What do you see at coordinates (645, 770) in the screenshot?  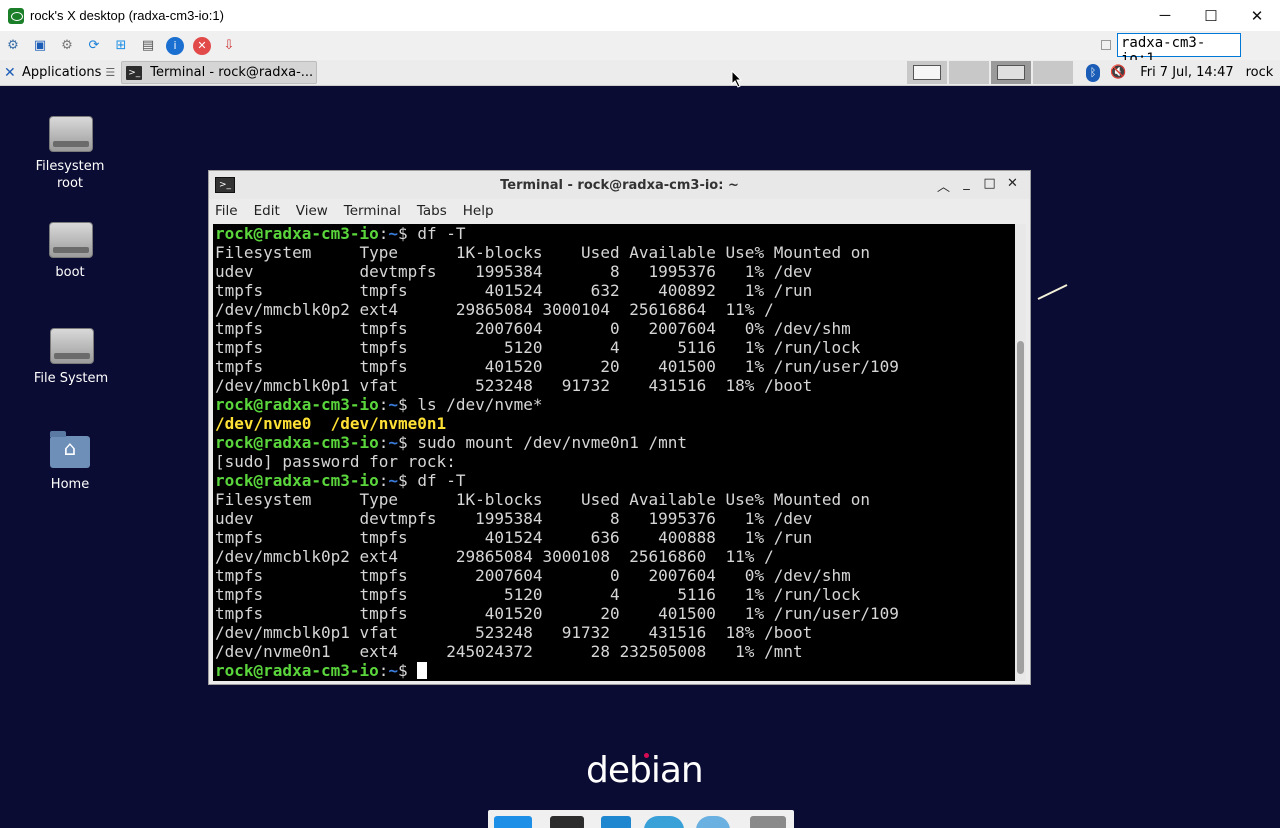 I see `debian-logo: debian` at bounding box center [645, 770].